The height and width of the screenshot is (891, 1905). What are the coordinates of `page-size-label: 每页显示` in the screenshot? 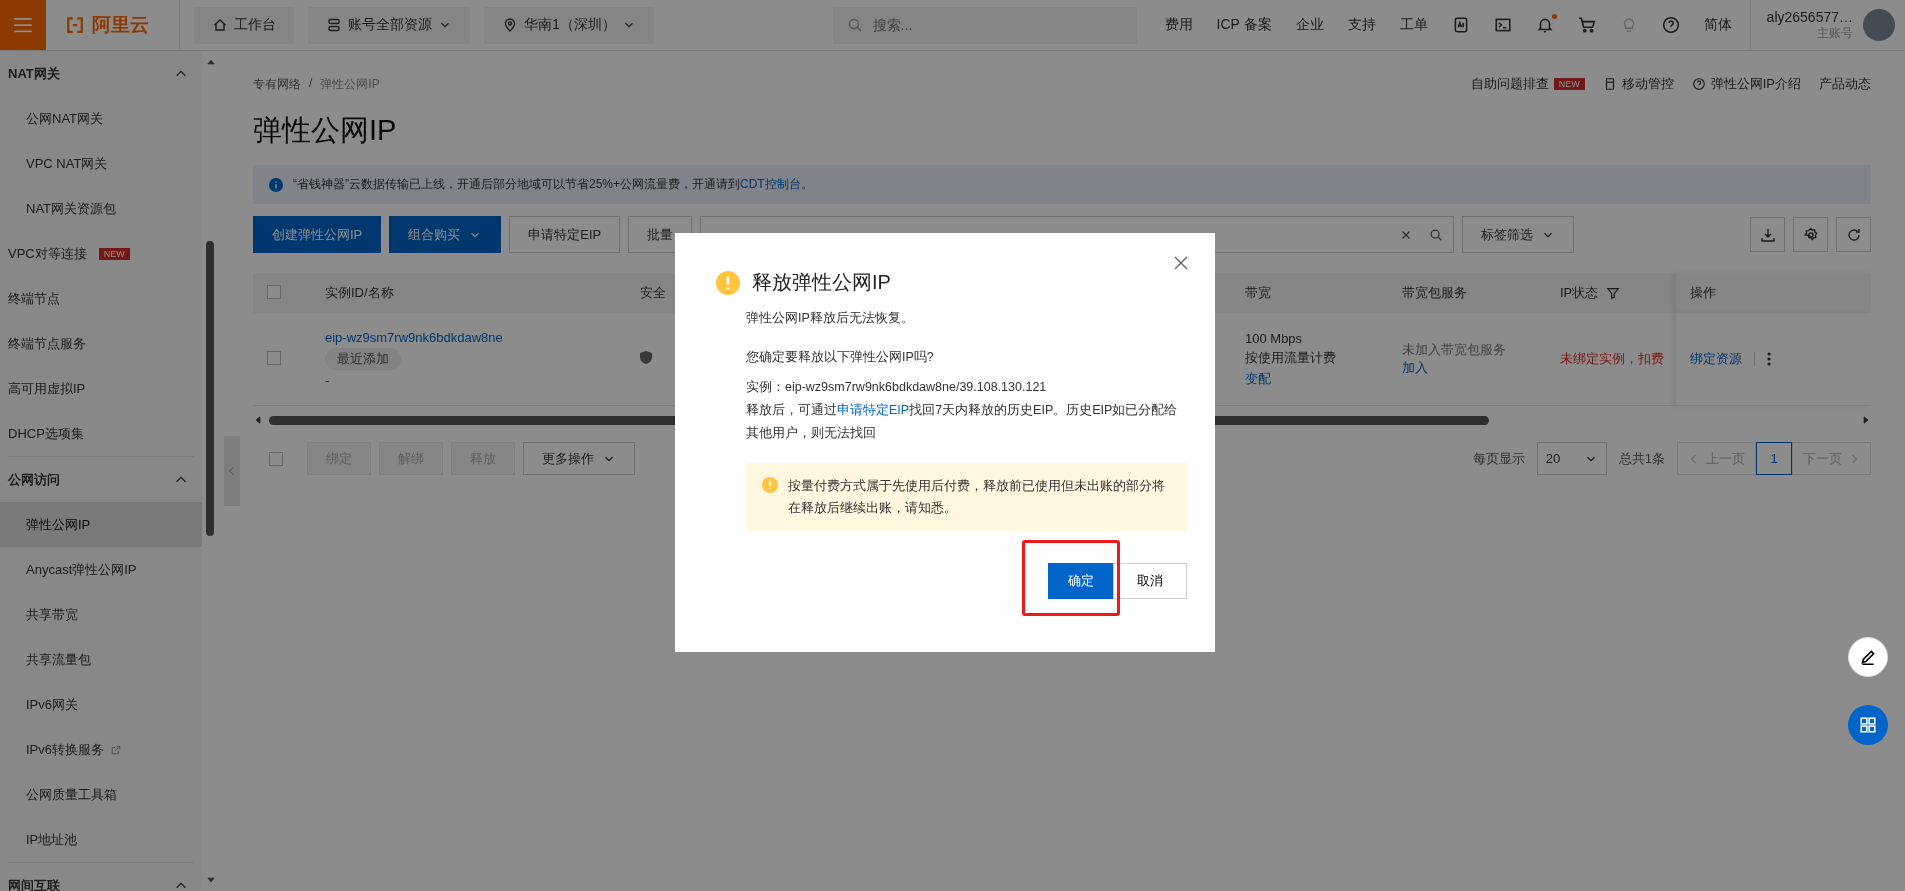 It's located at (1498, 458).